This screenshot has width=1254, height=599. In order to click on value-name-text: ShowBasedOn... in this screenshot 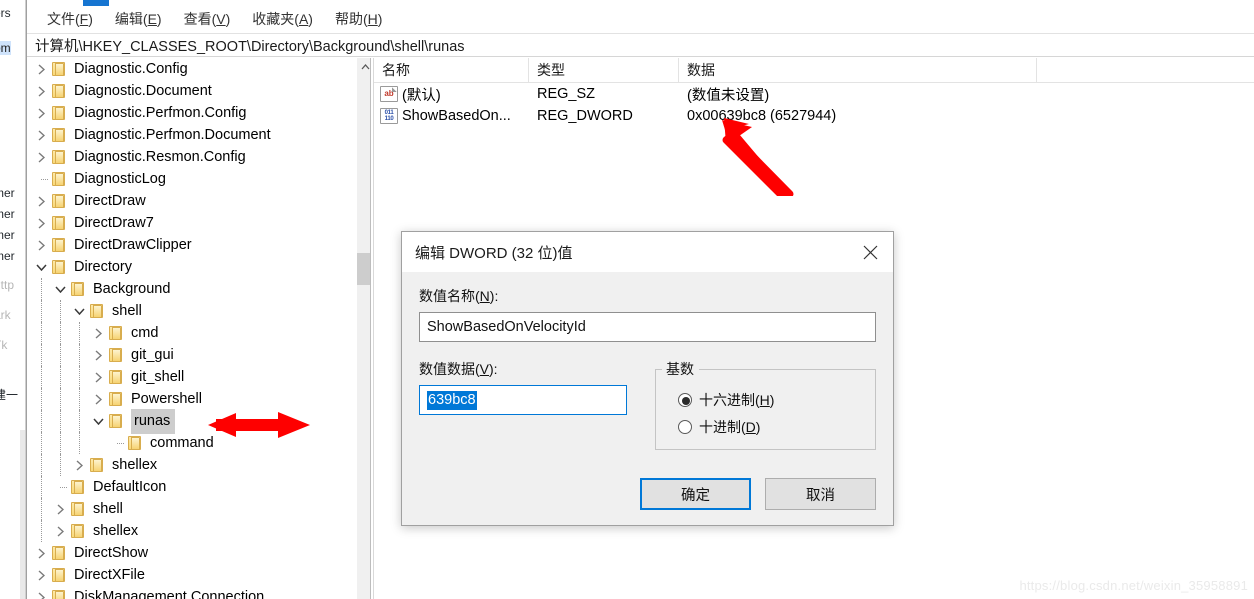, I will do `click(456, 116)`.